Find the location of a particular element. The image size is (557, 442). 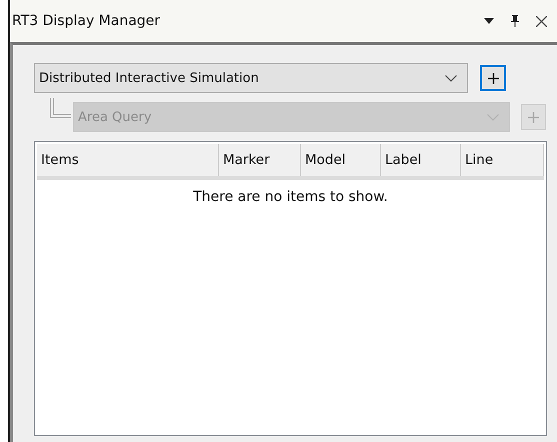

column-header: Marker is located at coordinates (260, 160).